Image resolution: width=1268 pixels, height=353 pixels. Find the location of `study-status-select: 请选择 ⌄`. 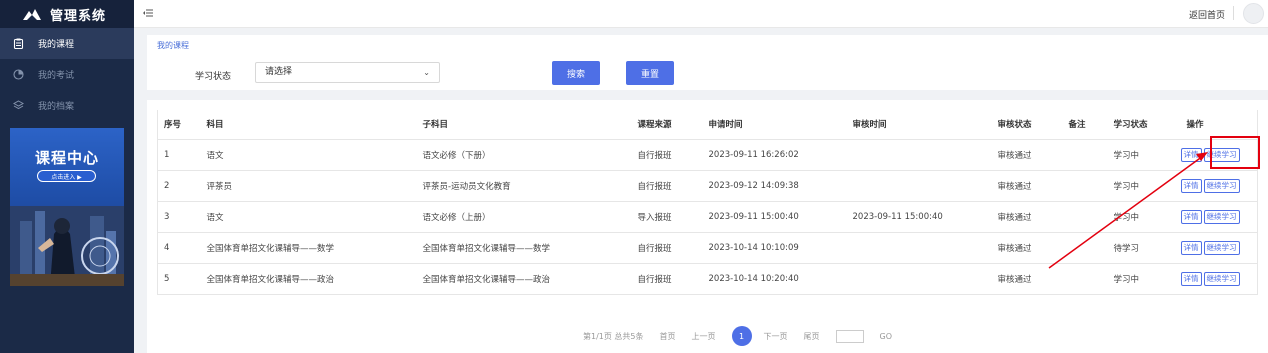

study-status-select: 请选择 ⌄ is located at coordinates (347, 72).